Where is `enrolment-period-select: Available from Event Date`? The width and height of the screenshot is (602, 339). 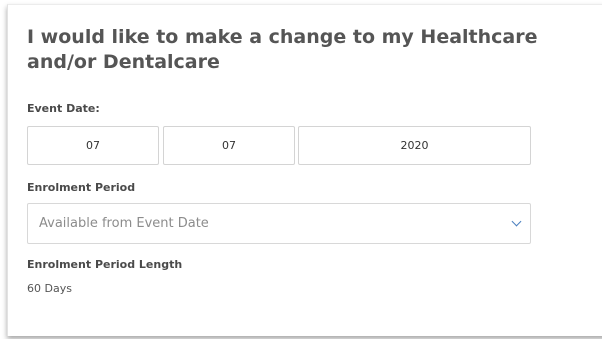 enrolment-period-select: Available from Event Date is located at coordinates (279, 223).